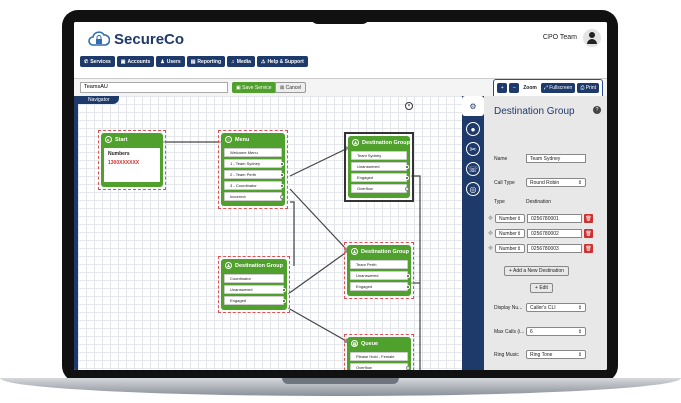  Describe the element at coordinates (385, 251) in the screenshot. I see `node-title-text: Destination Group` at that location.